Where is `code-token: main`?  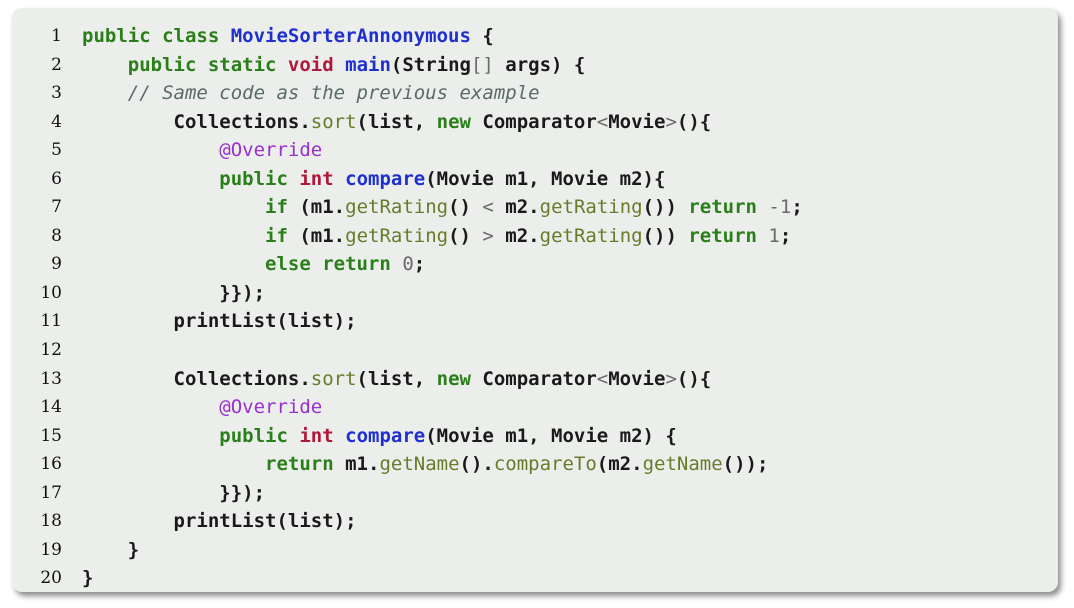 code-token: main is located at coordinates (368, 64).